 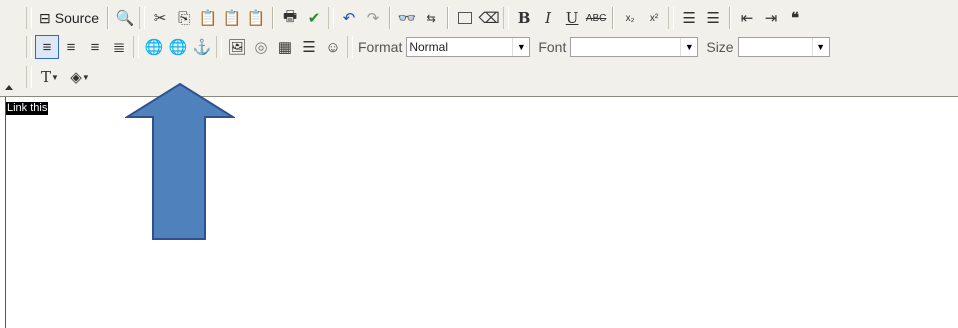 I want to click on text-color-button: T ▼, so click(x=50, y=77).